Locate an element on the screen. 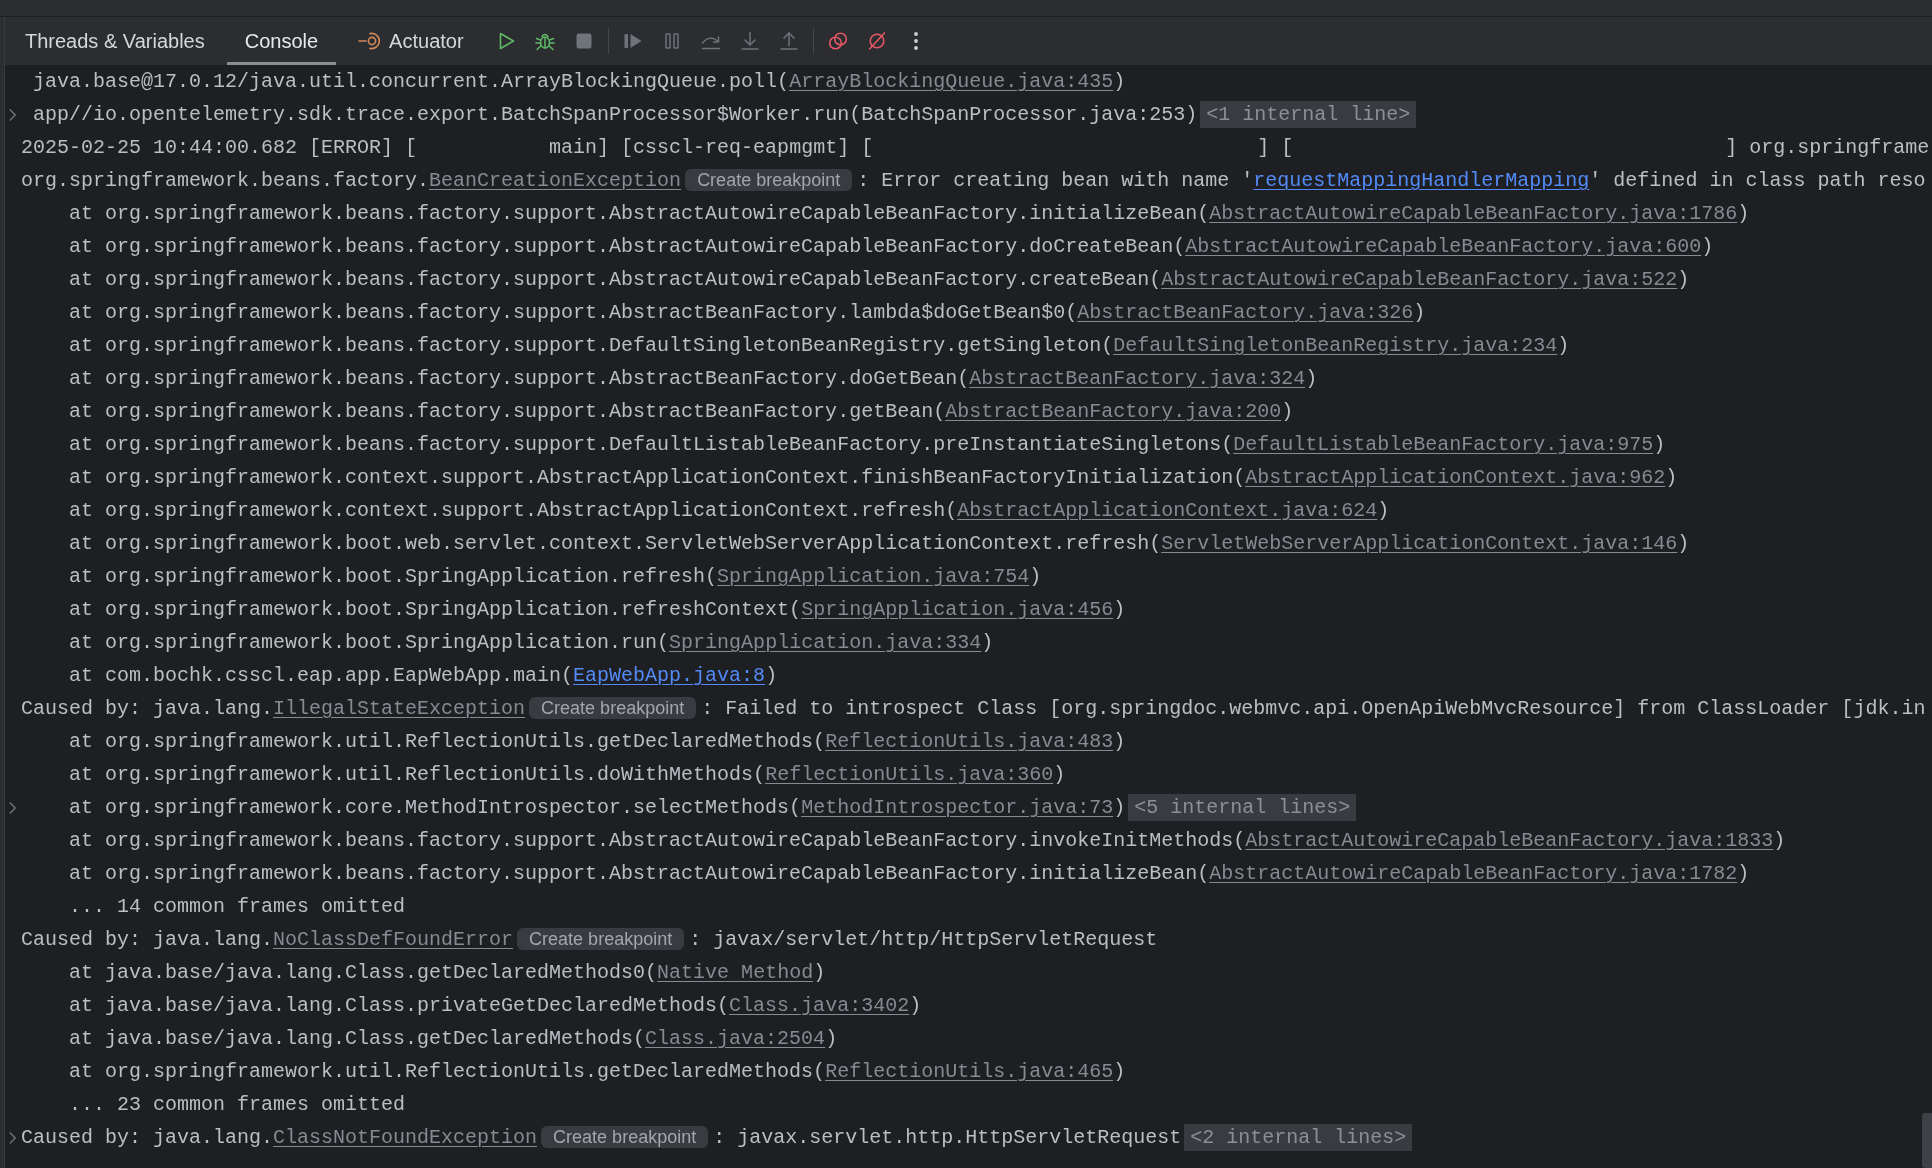  bug-icon is located at coordinates (544, 41).